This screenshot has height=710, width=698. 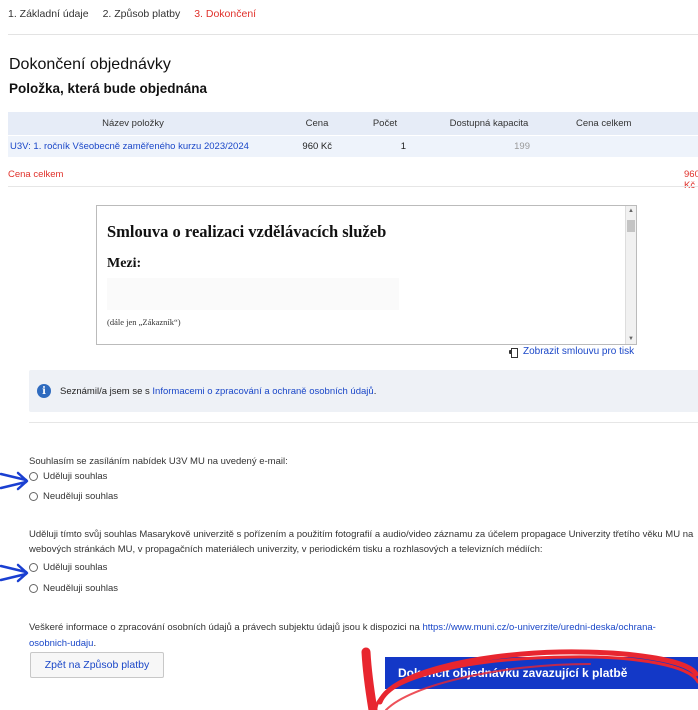 What do you see at coordinates (142, 14) in the screenshot?
I see `step-payment-method: 2. Způsob platby` at bounding box center [142, 14].